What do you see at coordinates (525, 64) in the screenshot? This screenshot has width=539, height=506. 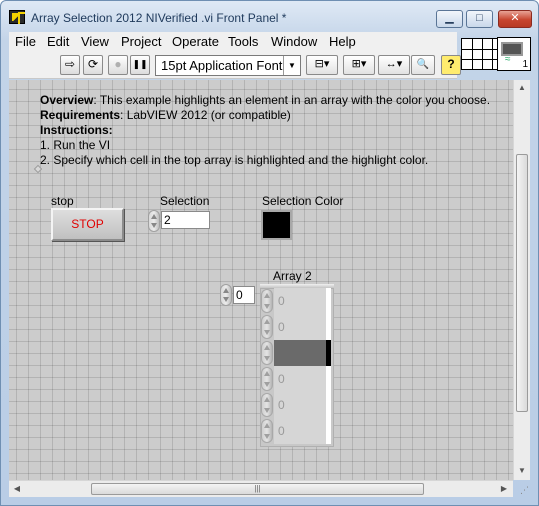 I see `vi-icon-number: 1` at bounding box center [525, 64].